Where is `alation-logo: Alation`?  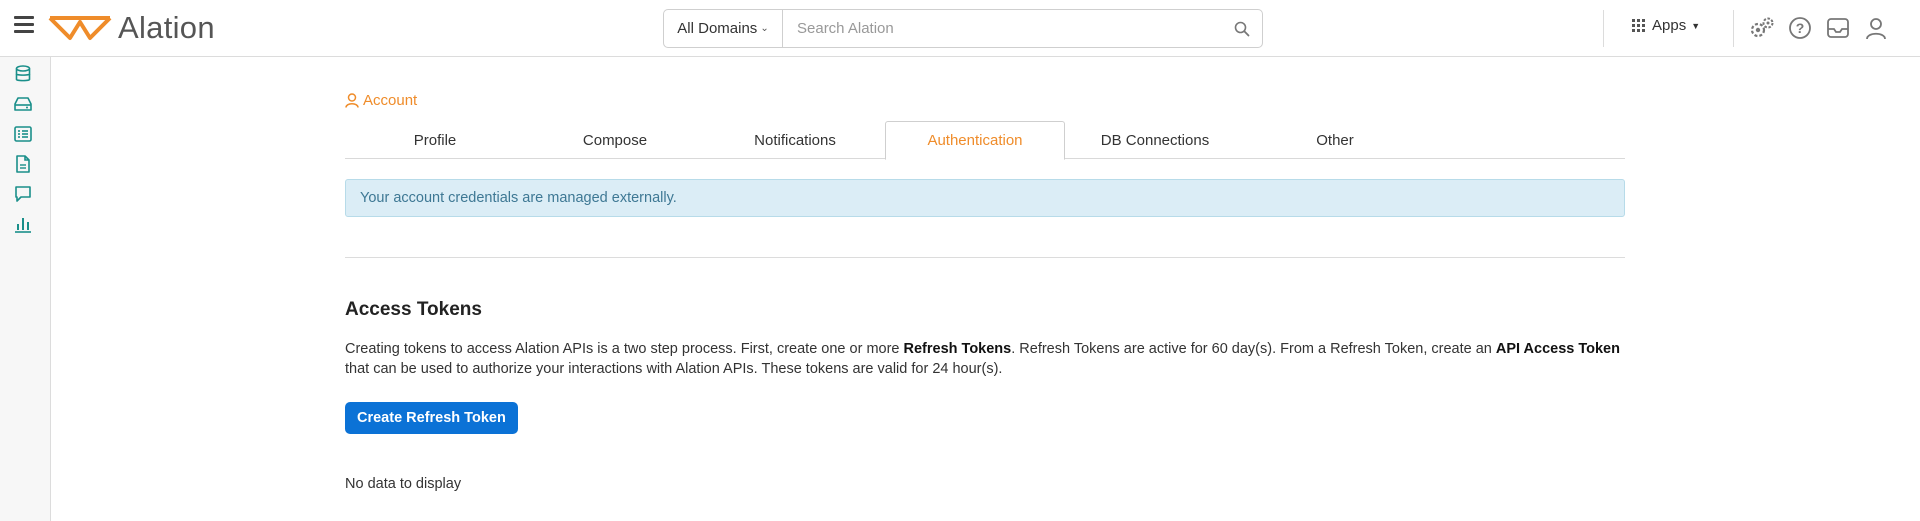 alation-logo: Alation is located at coordinates (131, 28).